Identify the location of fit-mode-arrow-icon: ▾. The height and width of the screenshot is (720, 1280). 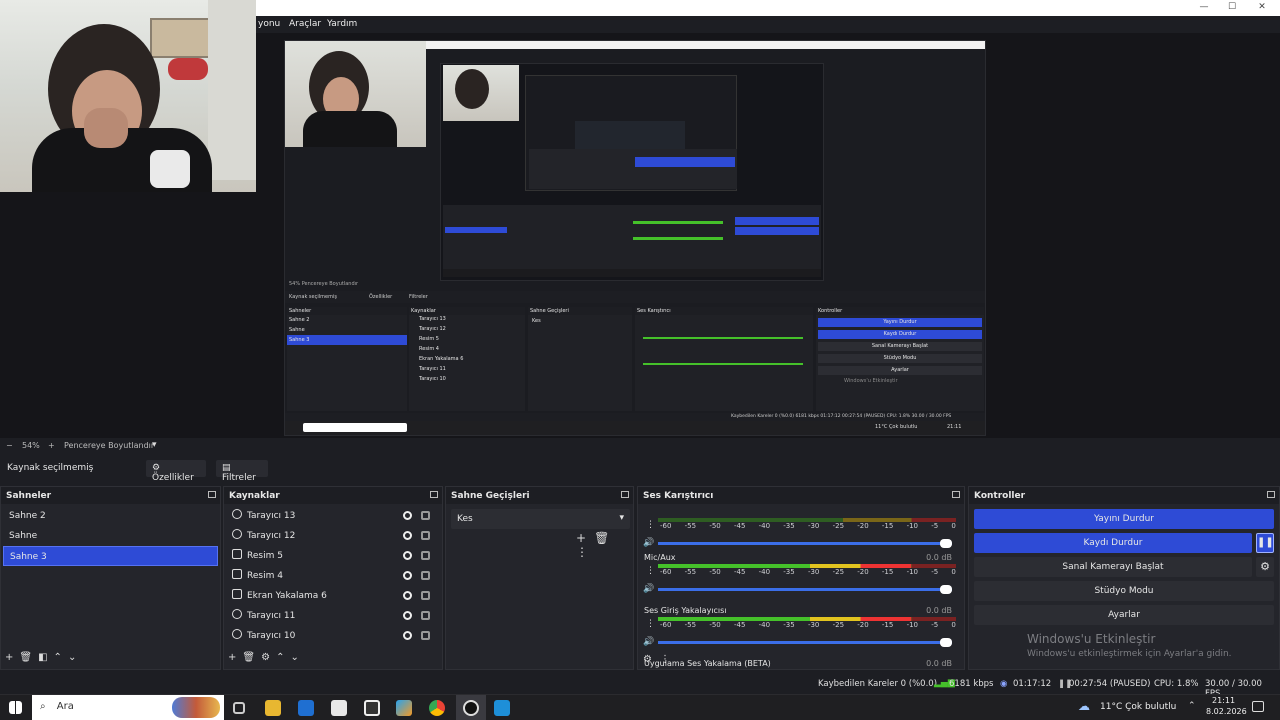
(154, 445).